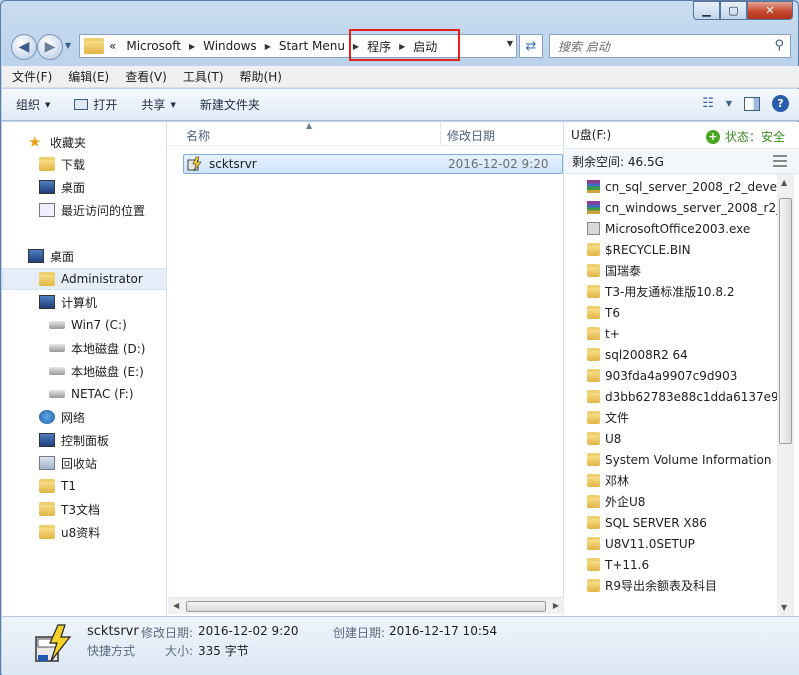  What do you see at coordinates (32, 76) in the screenshot?
I see `menu-file: 文件(F)` at bounding box center [32, 76].